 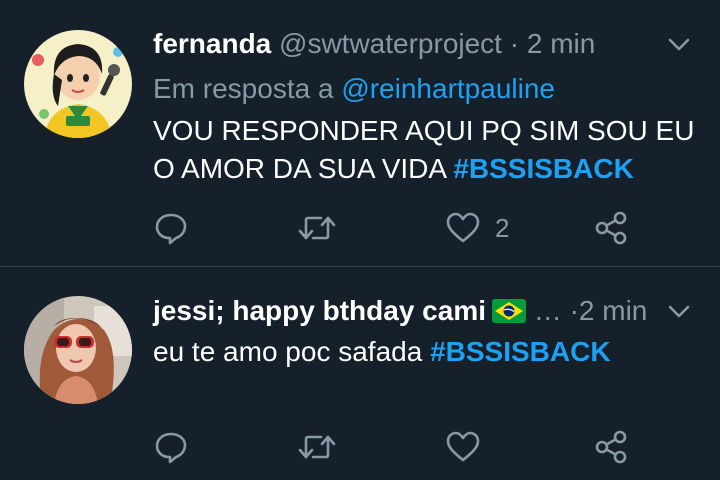 I want to click on reply-context: Em resposta a @reinhartpauline, so click(x=426, y=89).